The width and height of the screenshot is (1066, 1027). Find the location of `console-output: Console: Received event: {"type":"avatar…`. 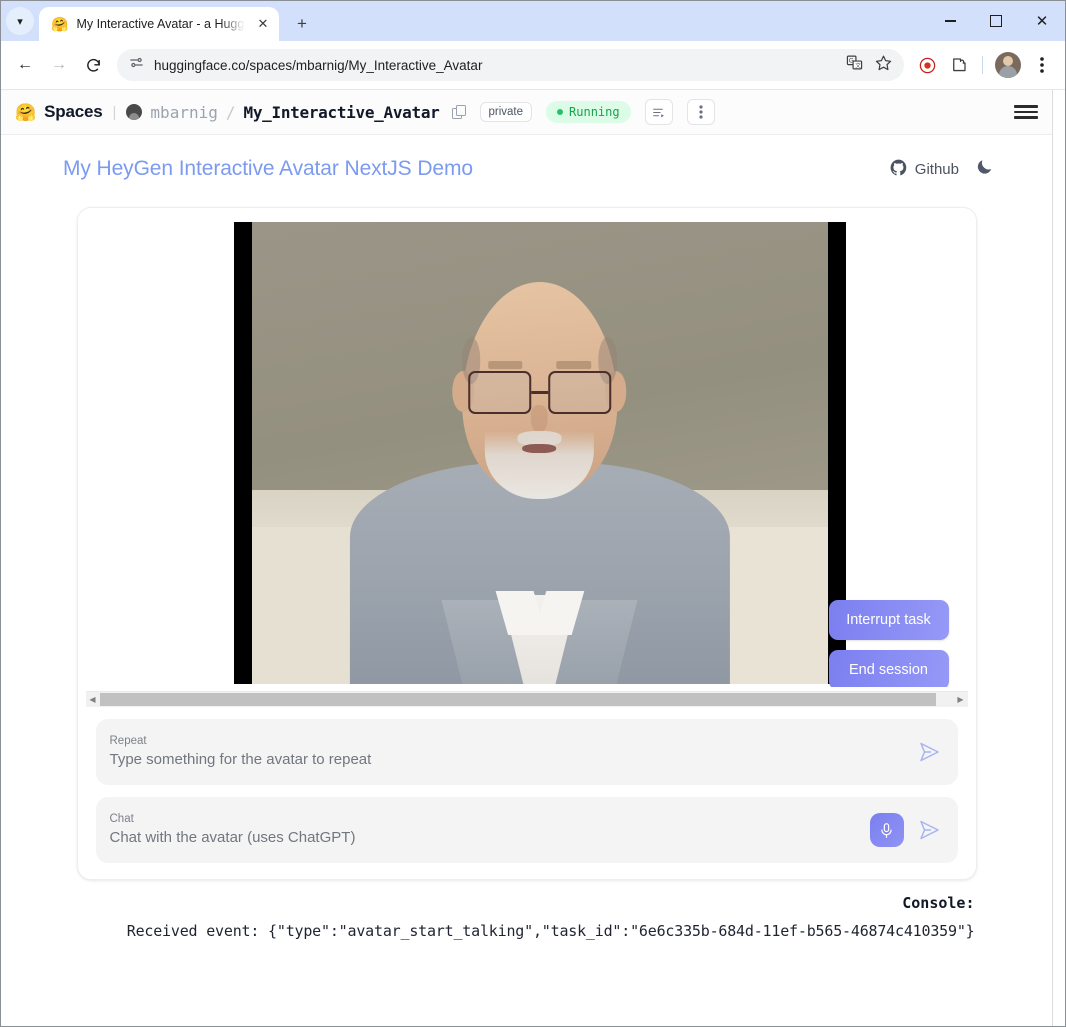

console-output: Console: Received event: {"type":"avatar… is located at coordinates (527, 918).